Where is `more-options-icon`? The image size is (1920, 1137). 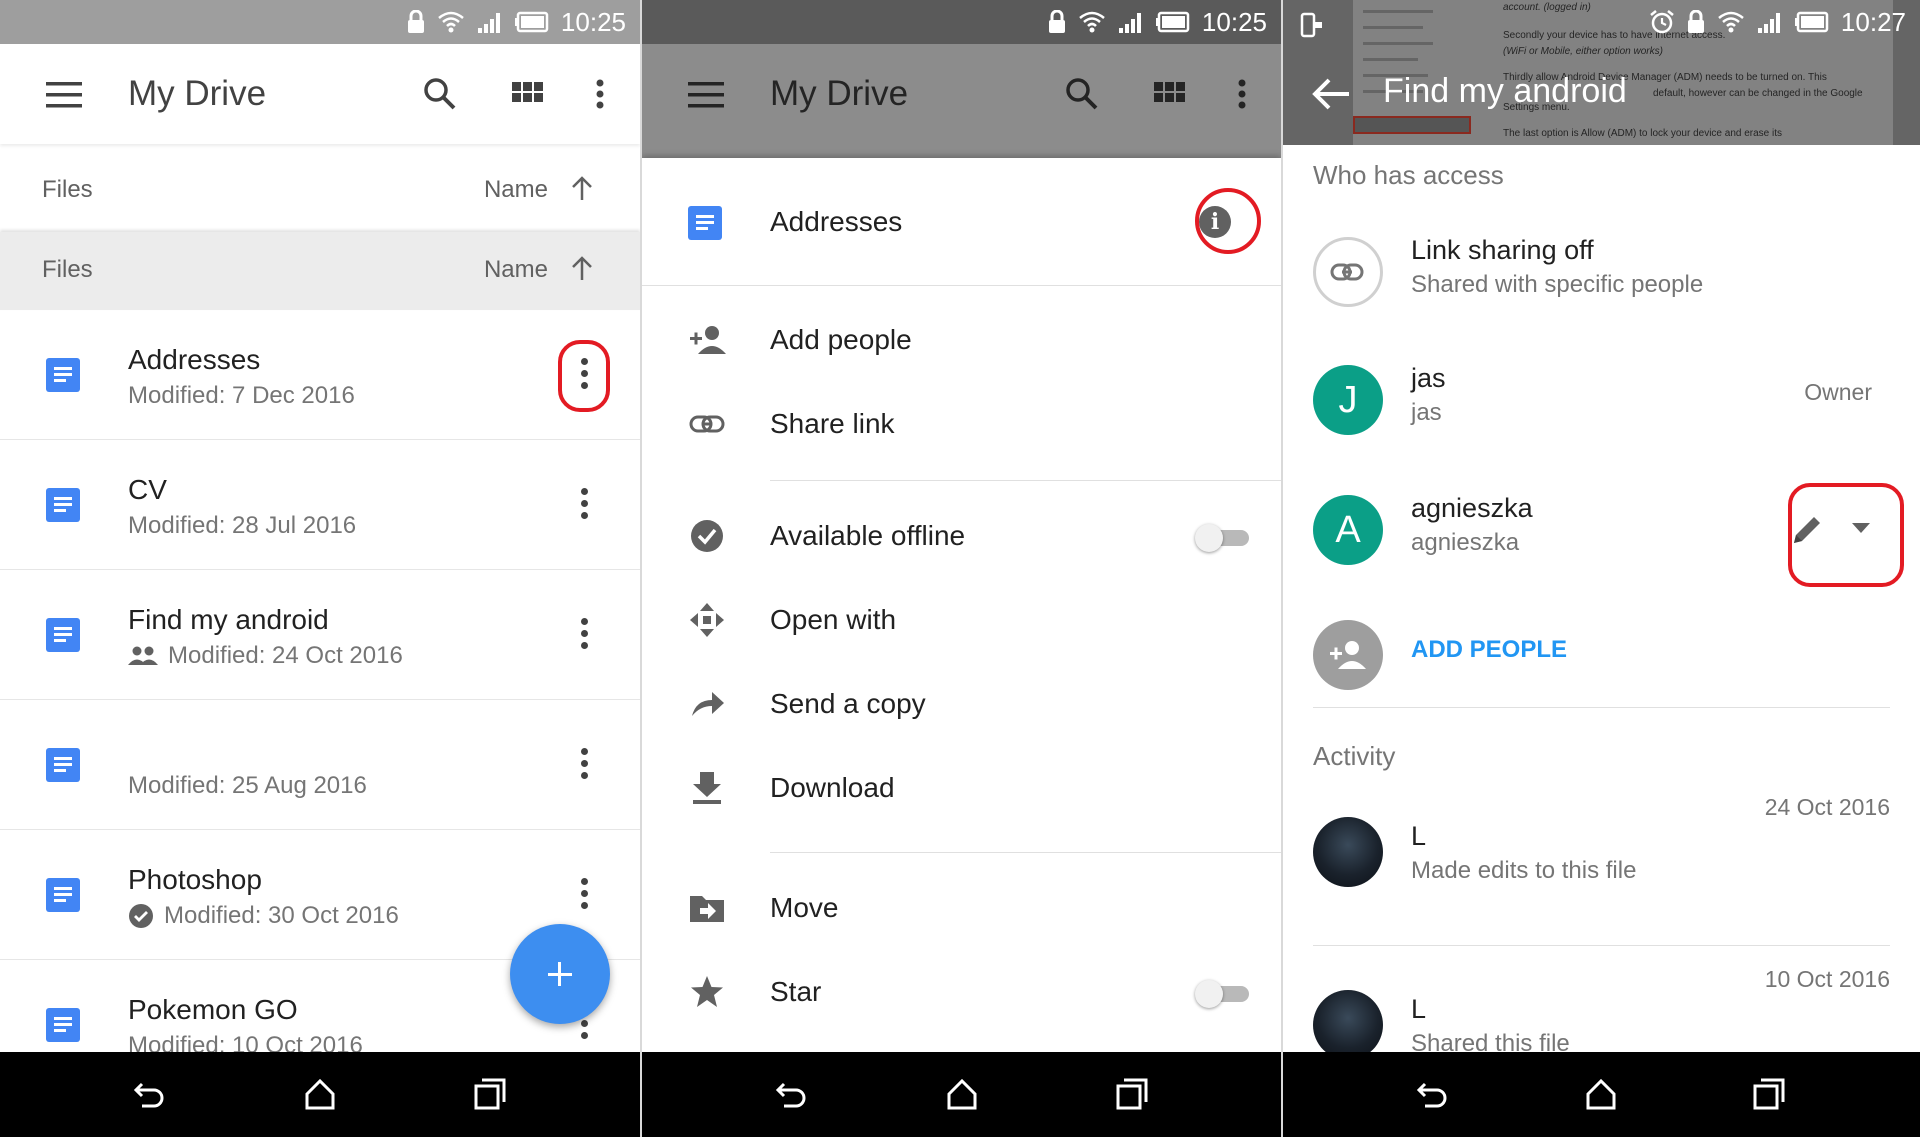 more-options-icon is located at coordinates (600, 94).